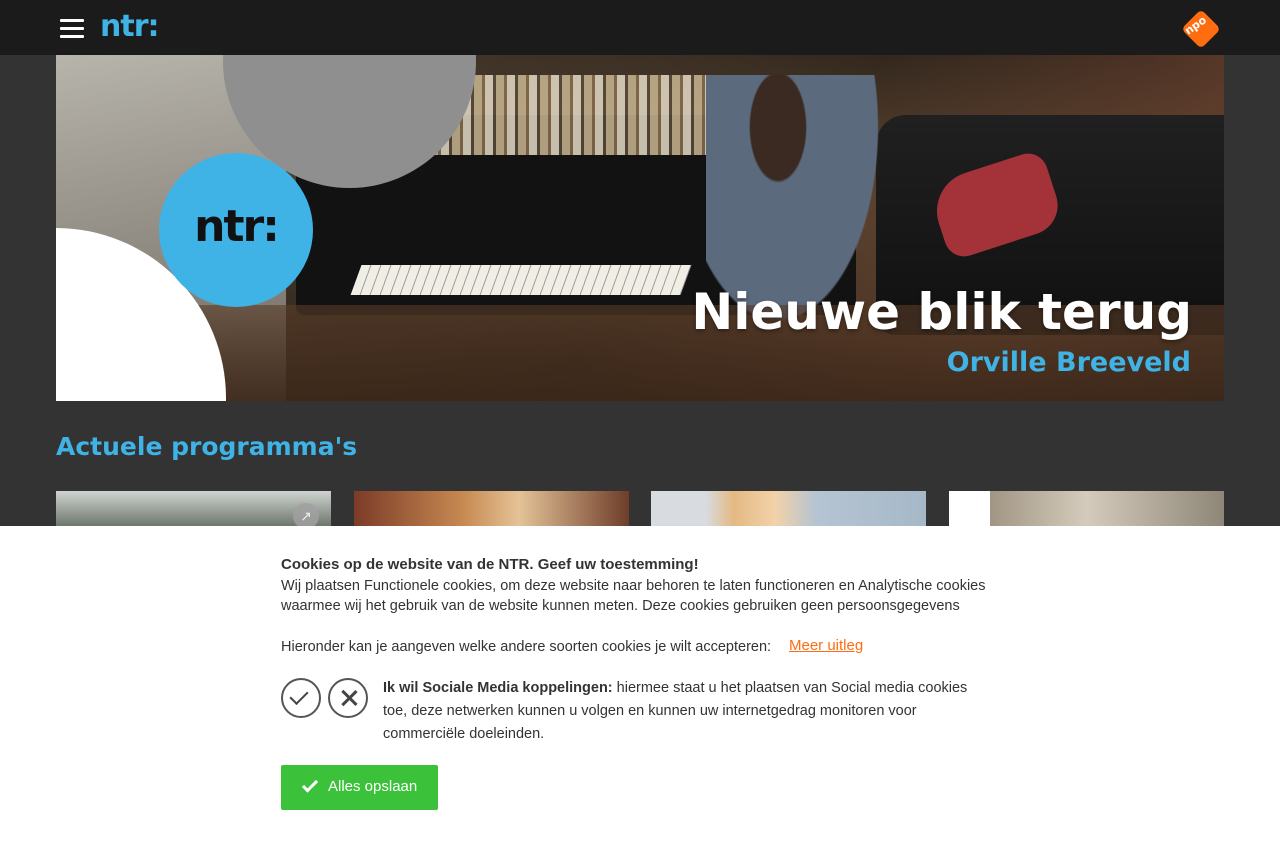  What do you see at coordinates (193, 511) in the screenshot?
I see `program-card: ↗` at bounding box center [193, 511].